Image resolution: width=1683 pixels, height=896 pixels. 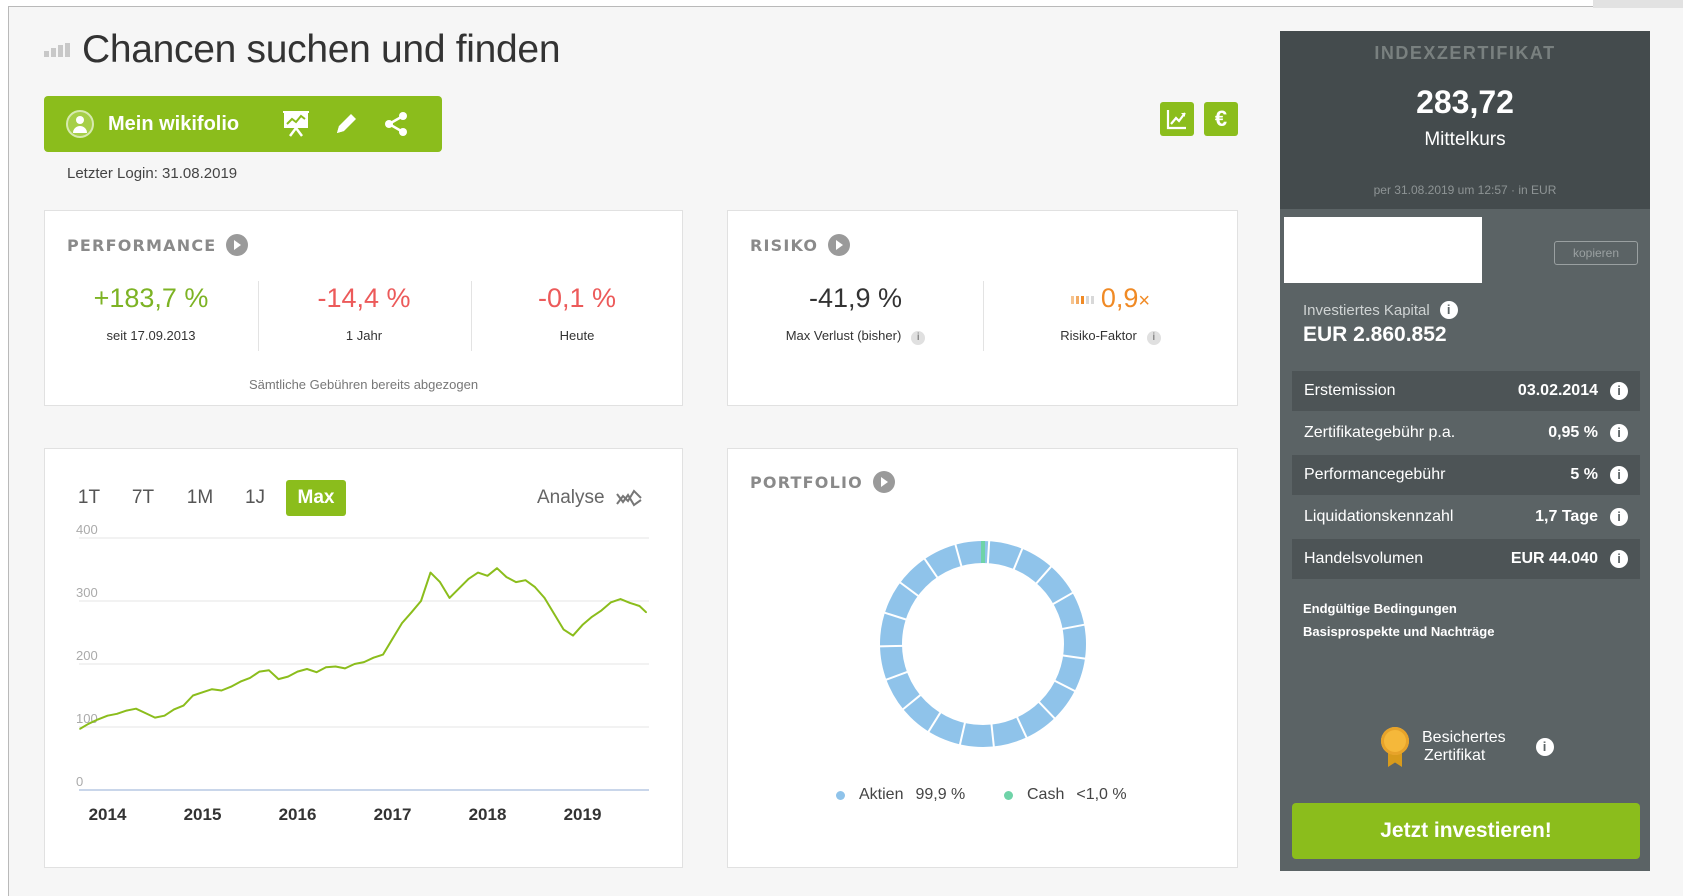 I want to click on wikifolio-toolbar: Mein wikifolio, so click(x=243, y=124).